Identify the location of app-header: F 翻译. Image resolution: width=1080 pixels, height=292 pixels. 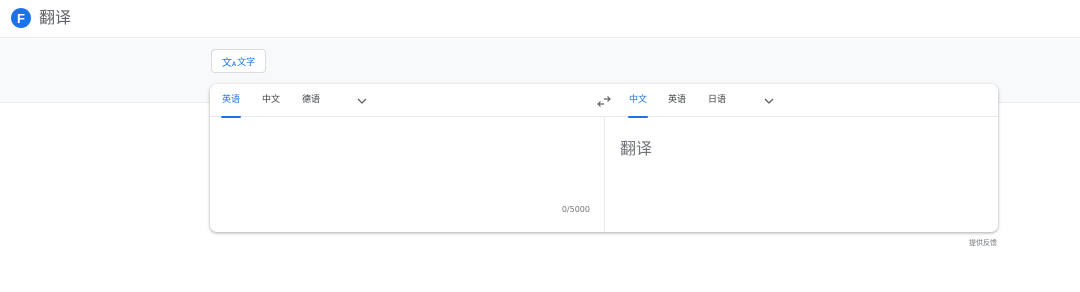
(540, 19).